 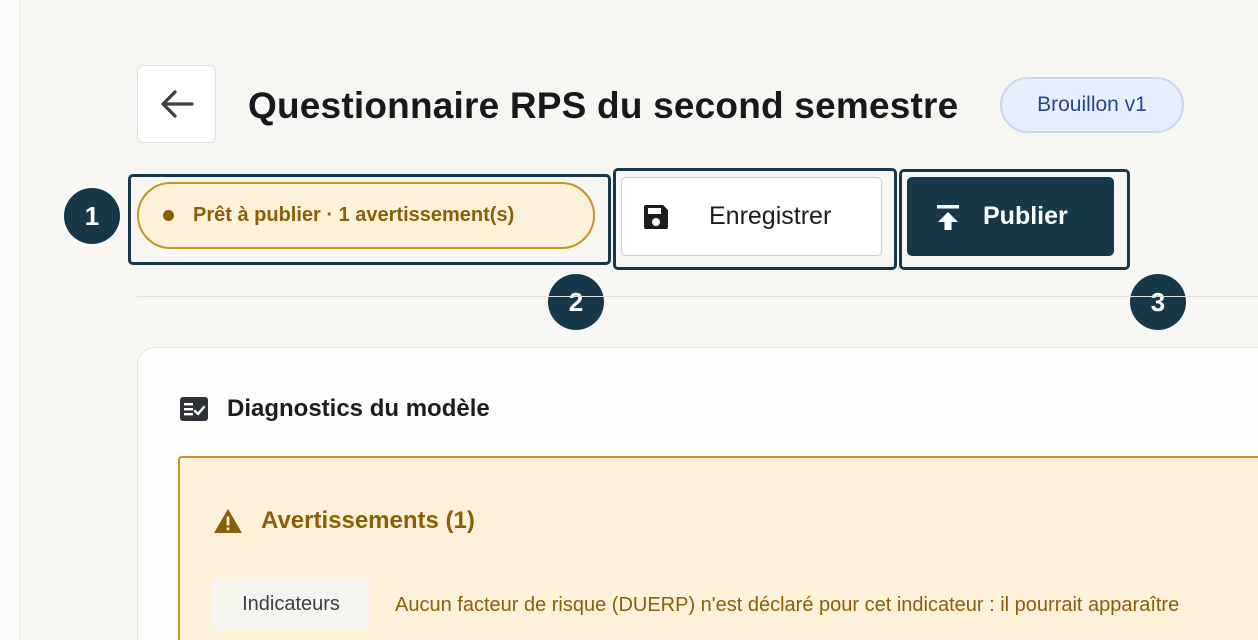 I want to click on status-badge: Prêt à publier · 1 avertissement(s), so click(x=366, y=215).